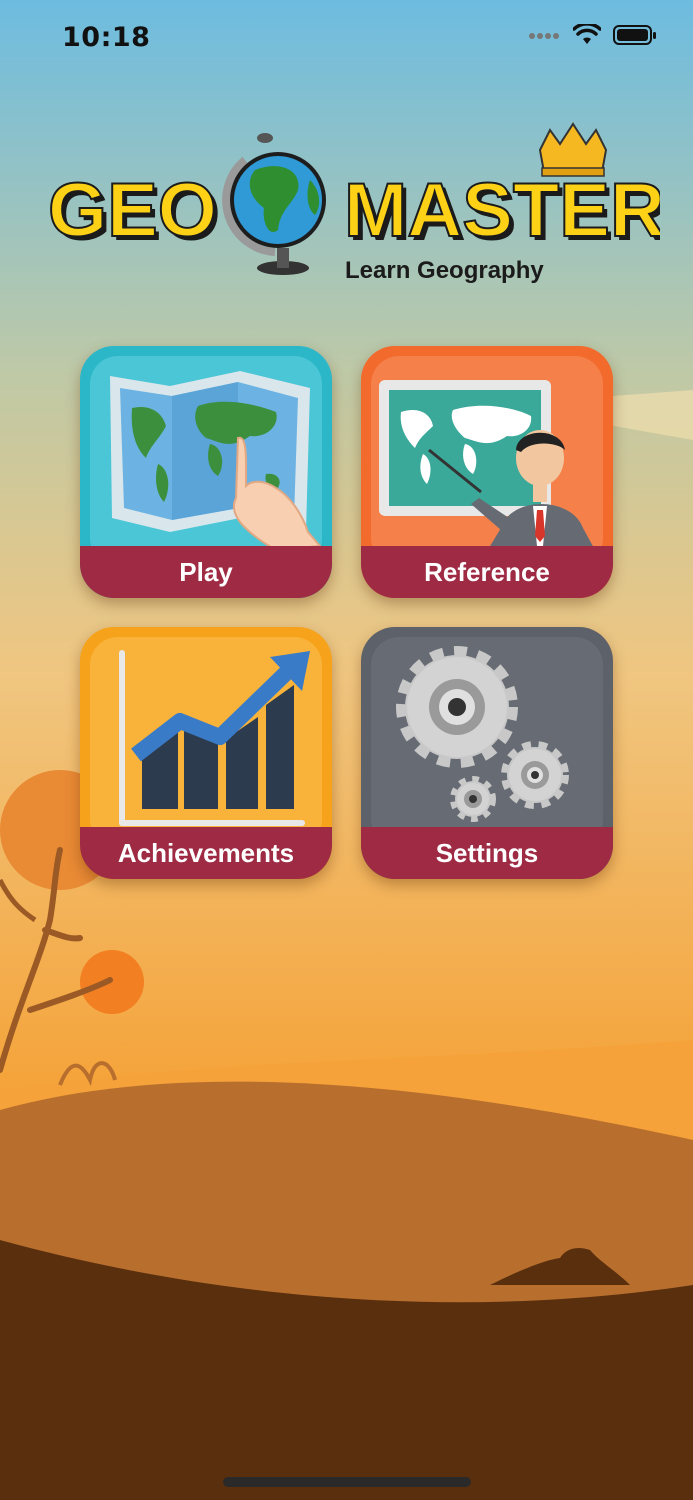  What do you see at coordinates (106, 37) in the screenshot?
I see `status-time: 10:18` at bounding box center [106, 37].